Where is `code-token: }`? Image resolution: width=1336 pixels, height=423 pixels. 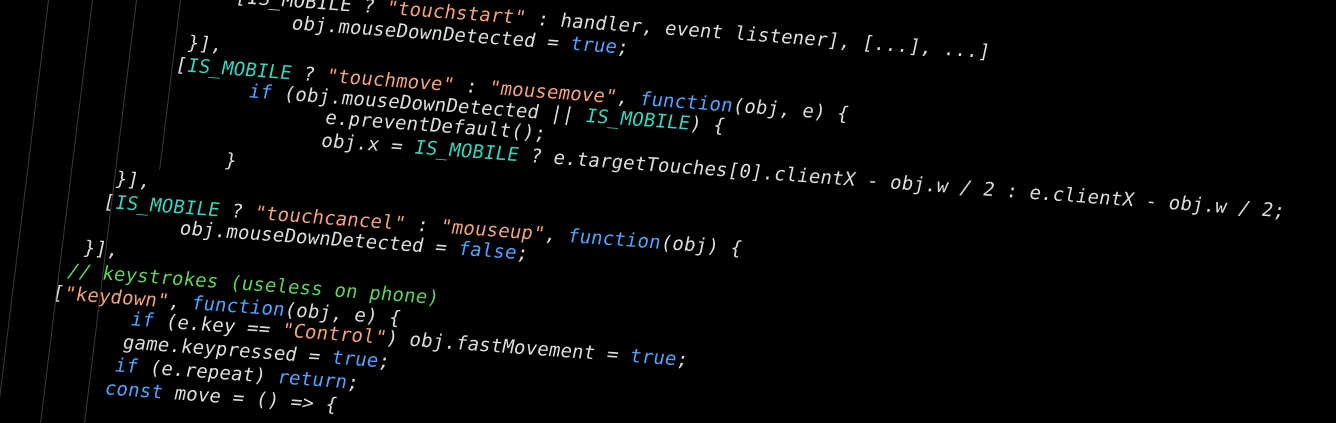 code-token: } is located at coordinates (207, 158).